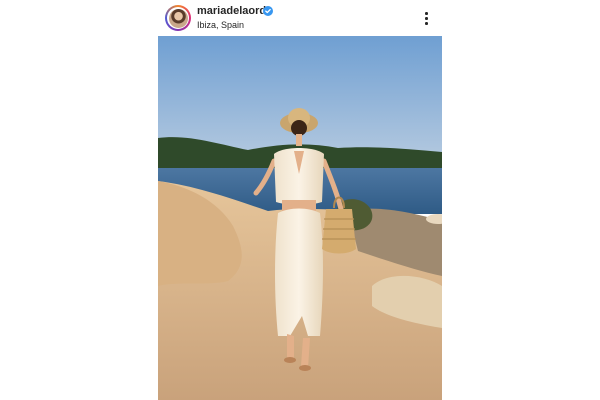  I want to click on profile-avatar, so click(178, 18).